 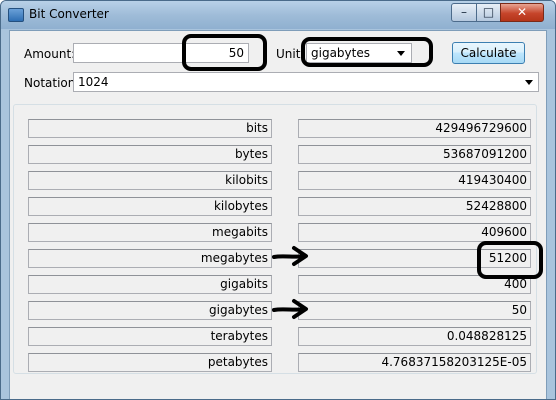 I want to click on result-value: 53687091200, so click(x=414, y=154).